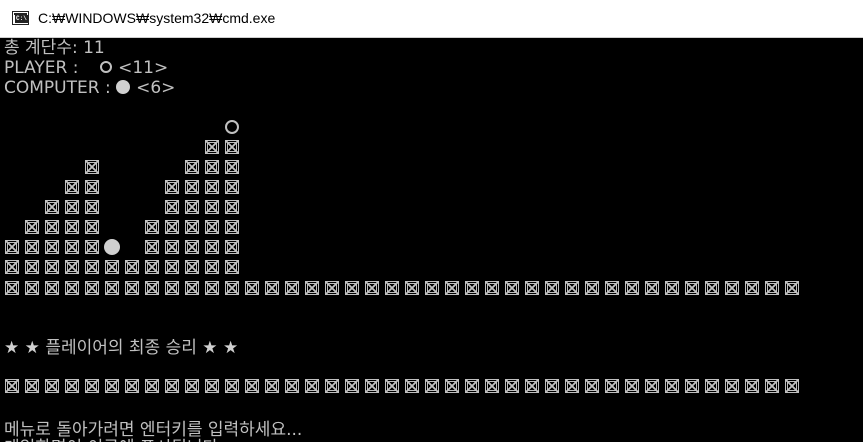  Describe the element at coordinates (123, 86) in the screenshot. I see `gray-circle-icon` at that location.